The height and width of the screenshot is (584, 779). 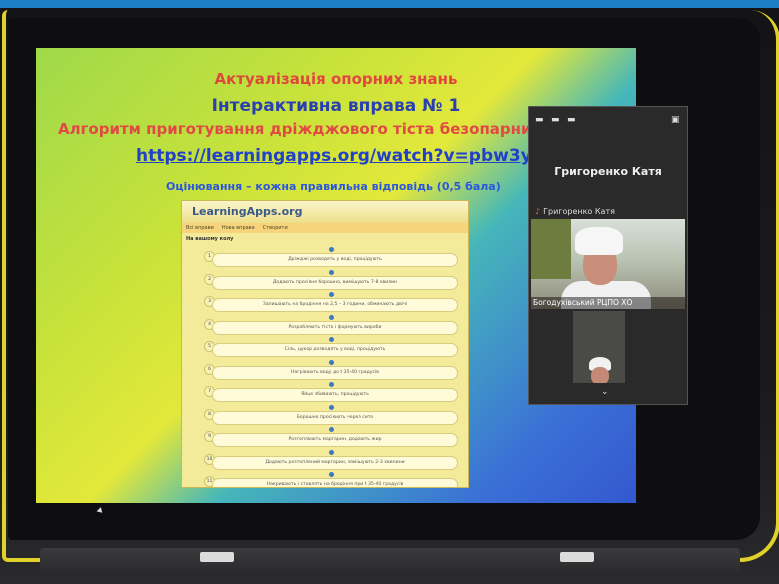 What do you see at coordinates (608, 171) in the screenshot?
I see `active-speaker-name: Григоренко Катя` at bounding box center [608, 171].